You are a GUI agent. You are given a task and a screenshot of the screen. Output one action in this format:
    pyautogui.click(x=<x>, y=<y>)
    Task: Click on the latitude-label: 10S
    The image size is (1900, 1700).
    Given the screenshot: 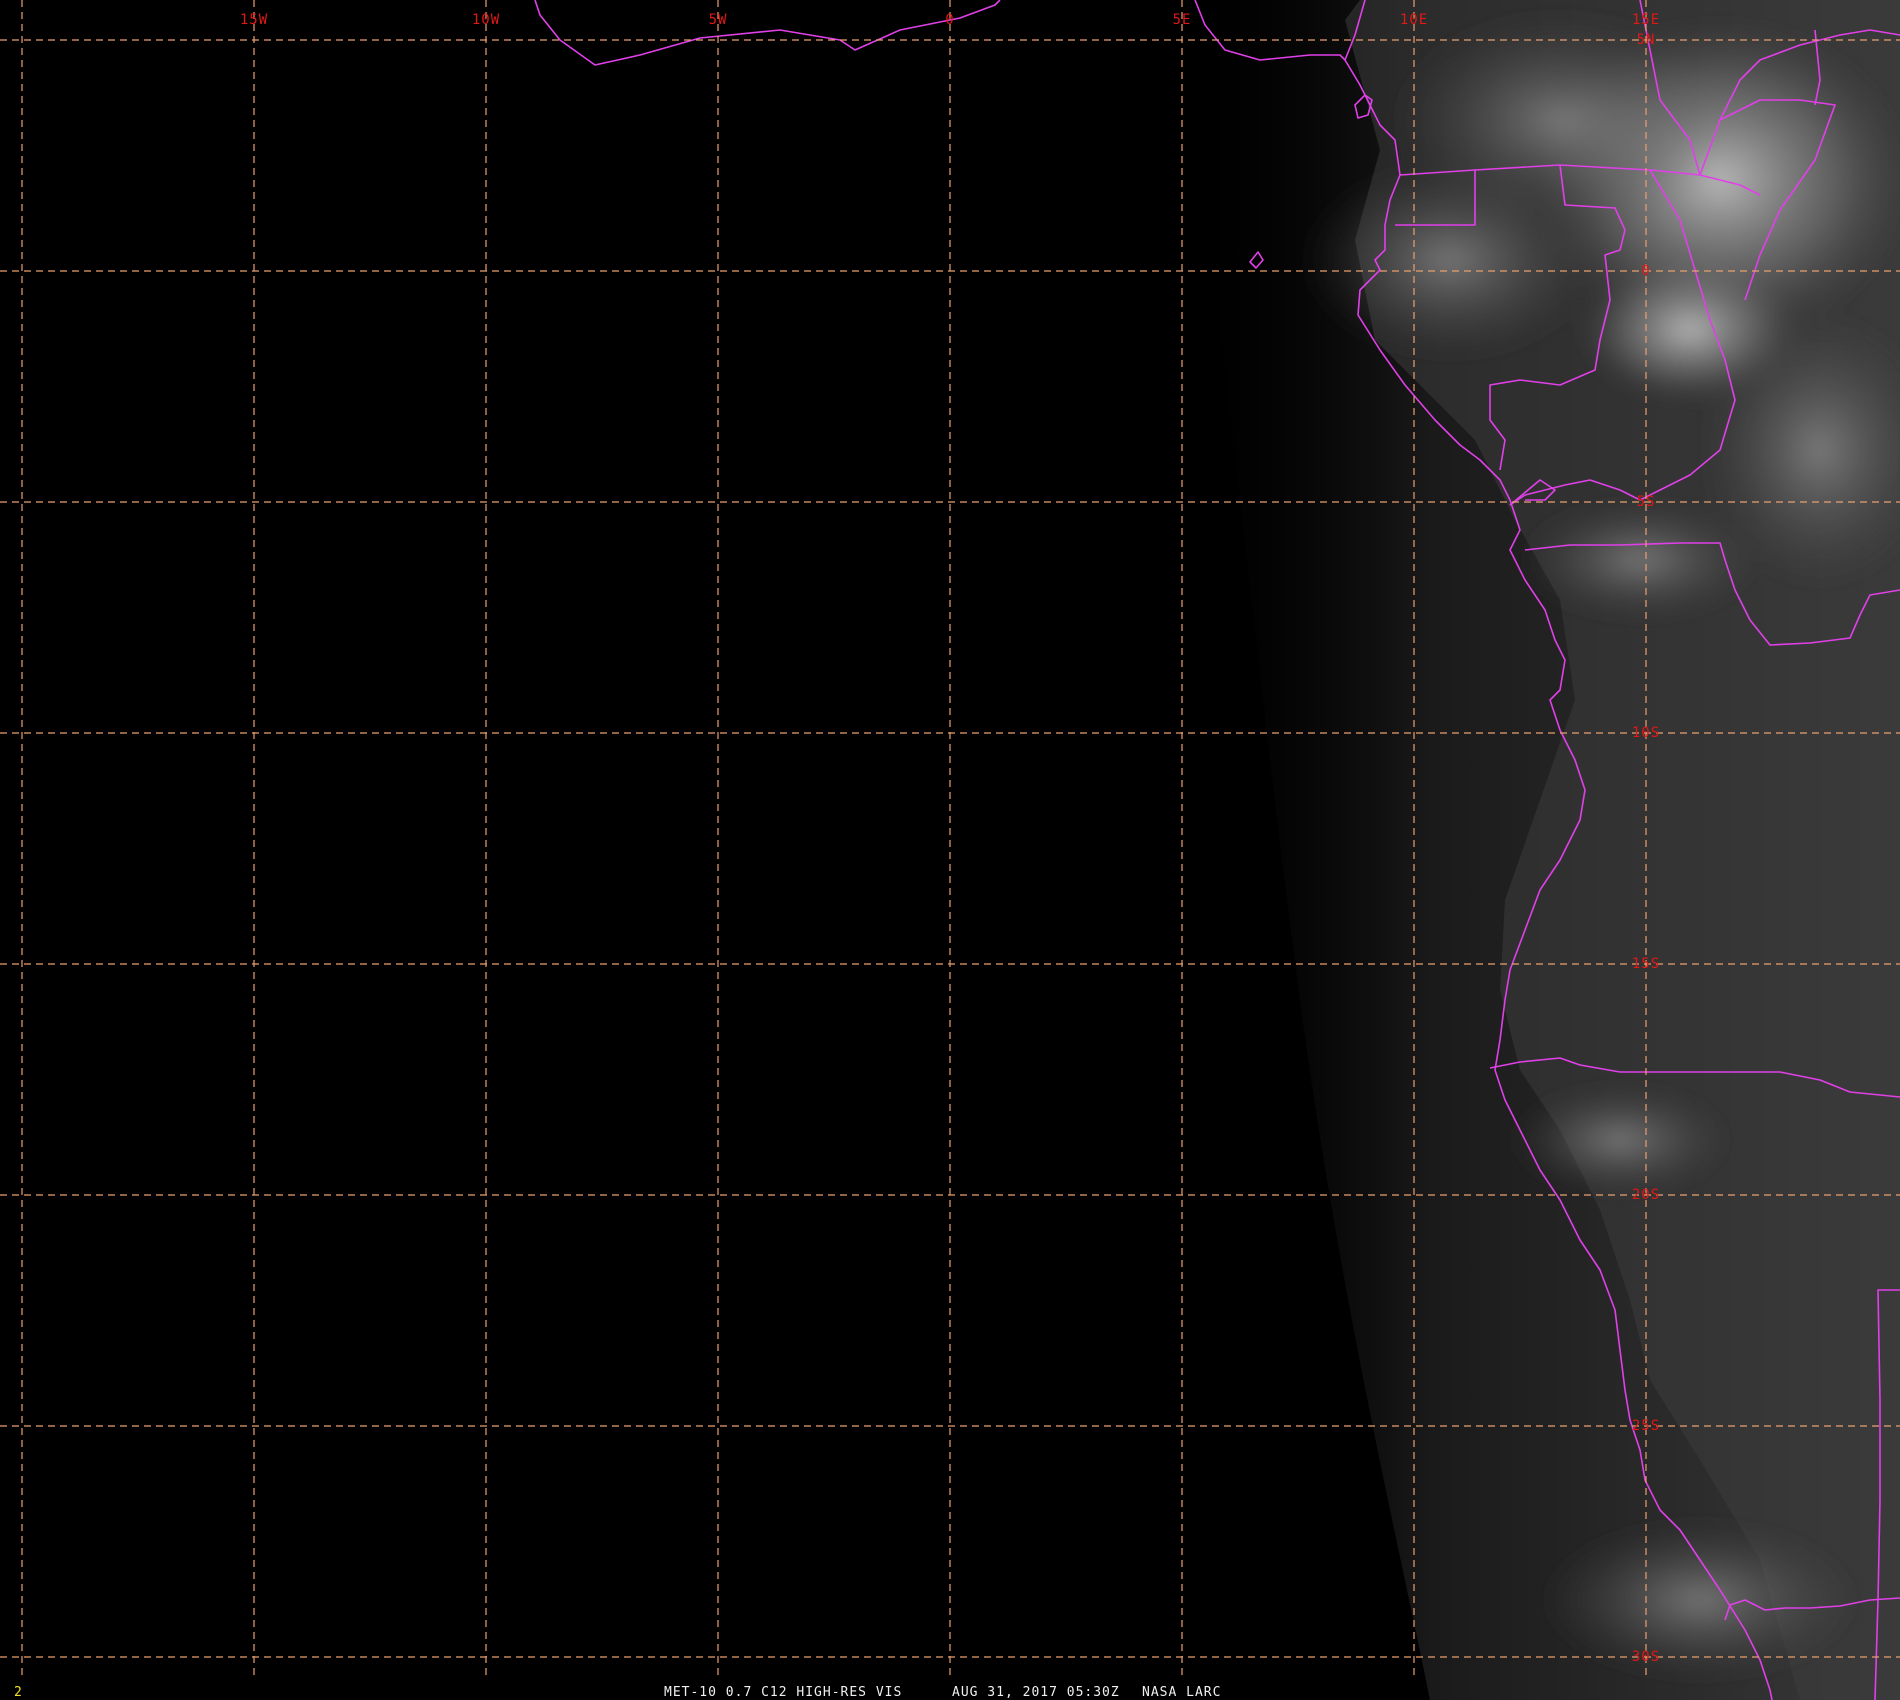 What is the action you would take?
    pyautogui.click(x=1646, y=733)
    